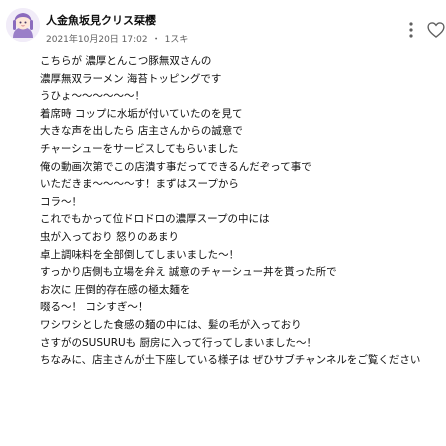  What do you see at coordinates (176, 166) in the screenshot?
I see `comment-line: 俺の動画次第でこの店潰す事だってできるんだぞって事で` at bounding box center [176, 166].